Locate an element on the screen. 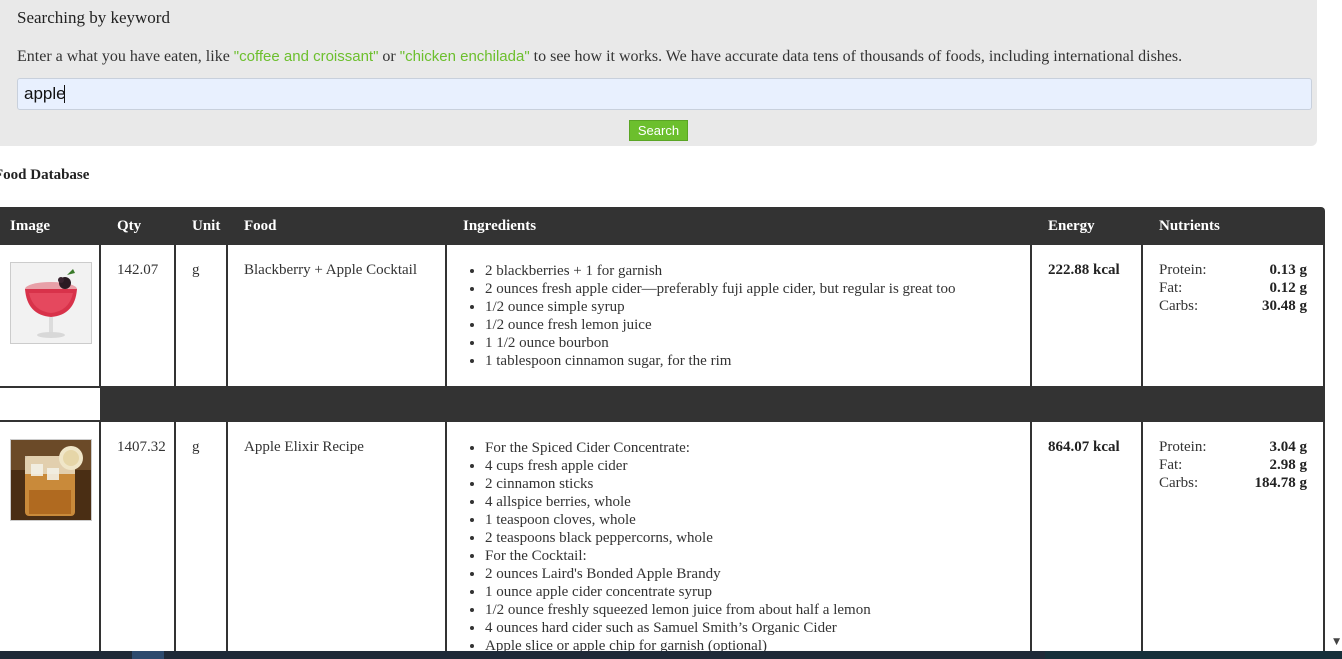 The height and width of the screenshot is (659, 1342). divider is located at coordinates (50, 387).